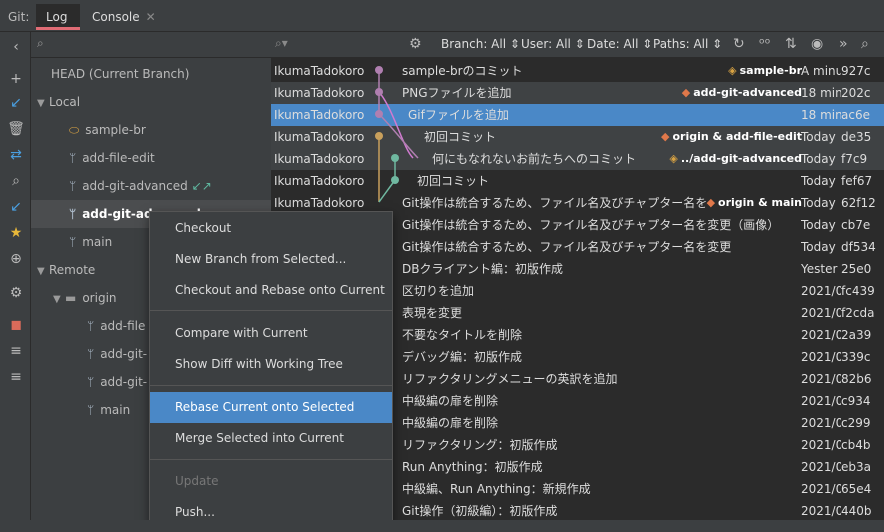 This screenshot has height=532, width=884. What do you see at coordinates (271, 228) in the screenshot?
I see `menu-item-checkout: Checkout` at bounding box center [271, 228].